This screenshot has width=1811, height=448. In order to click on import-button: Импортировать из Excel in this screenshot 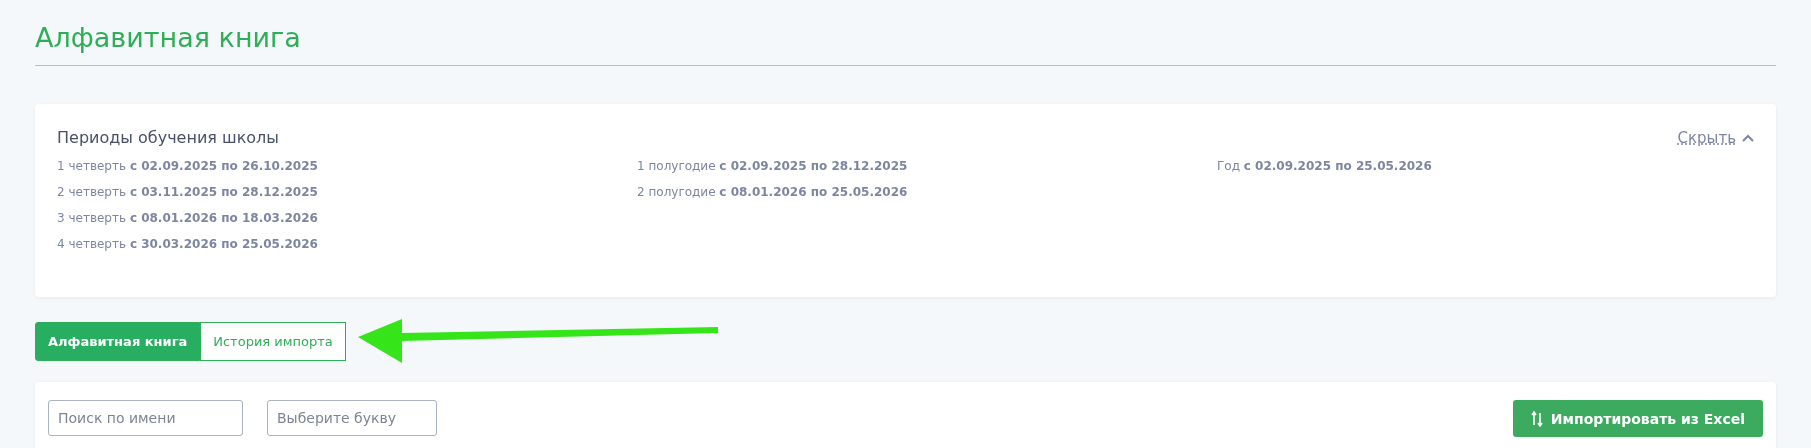, I will do `click(1637, 418)`.